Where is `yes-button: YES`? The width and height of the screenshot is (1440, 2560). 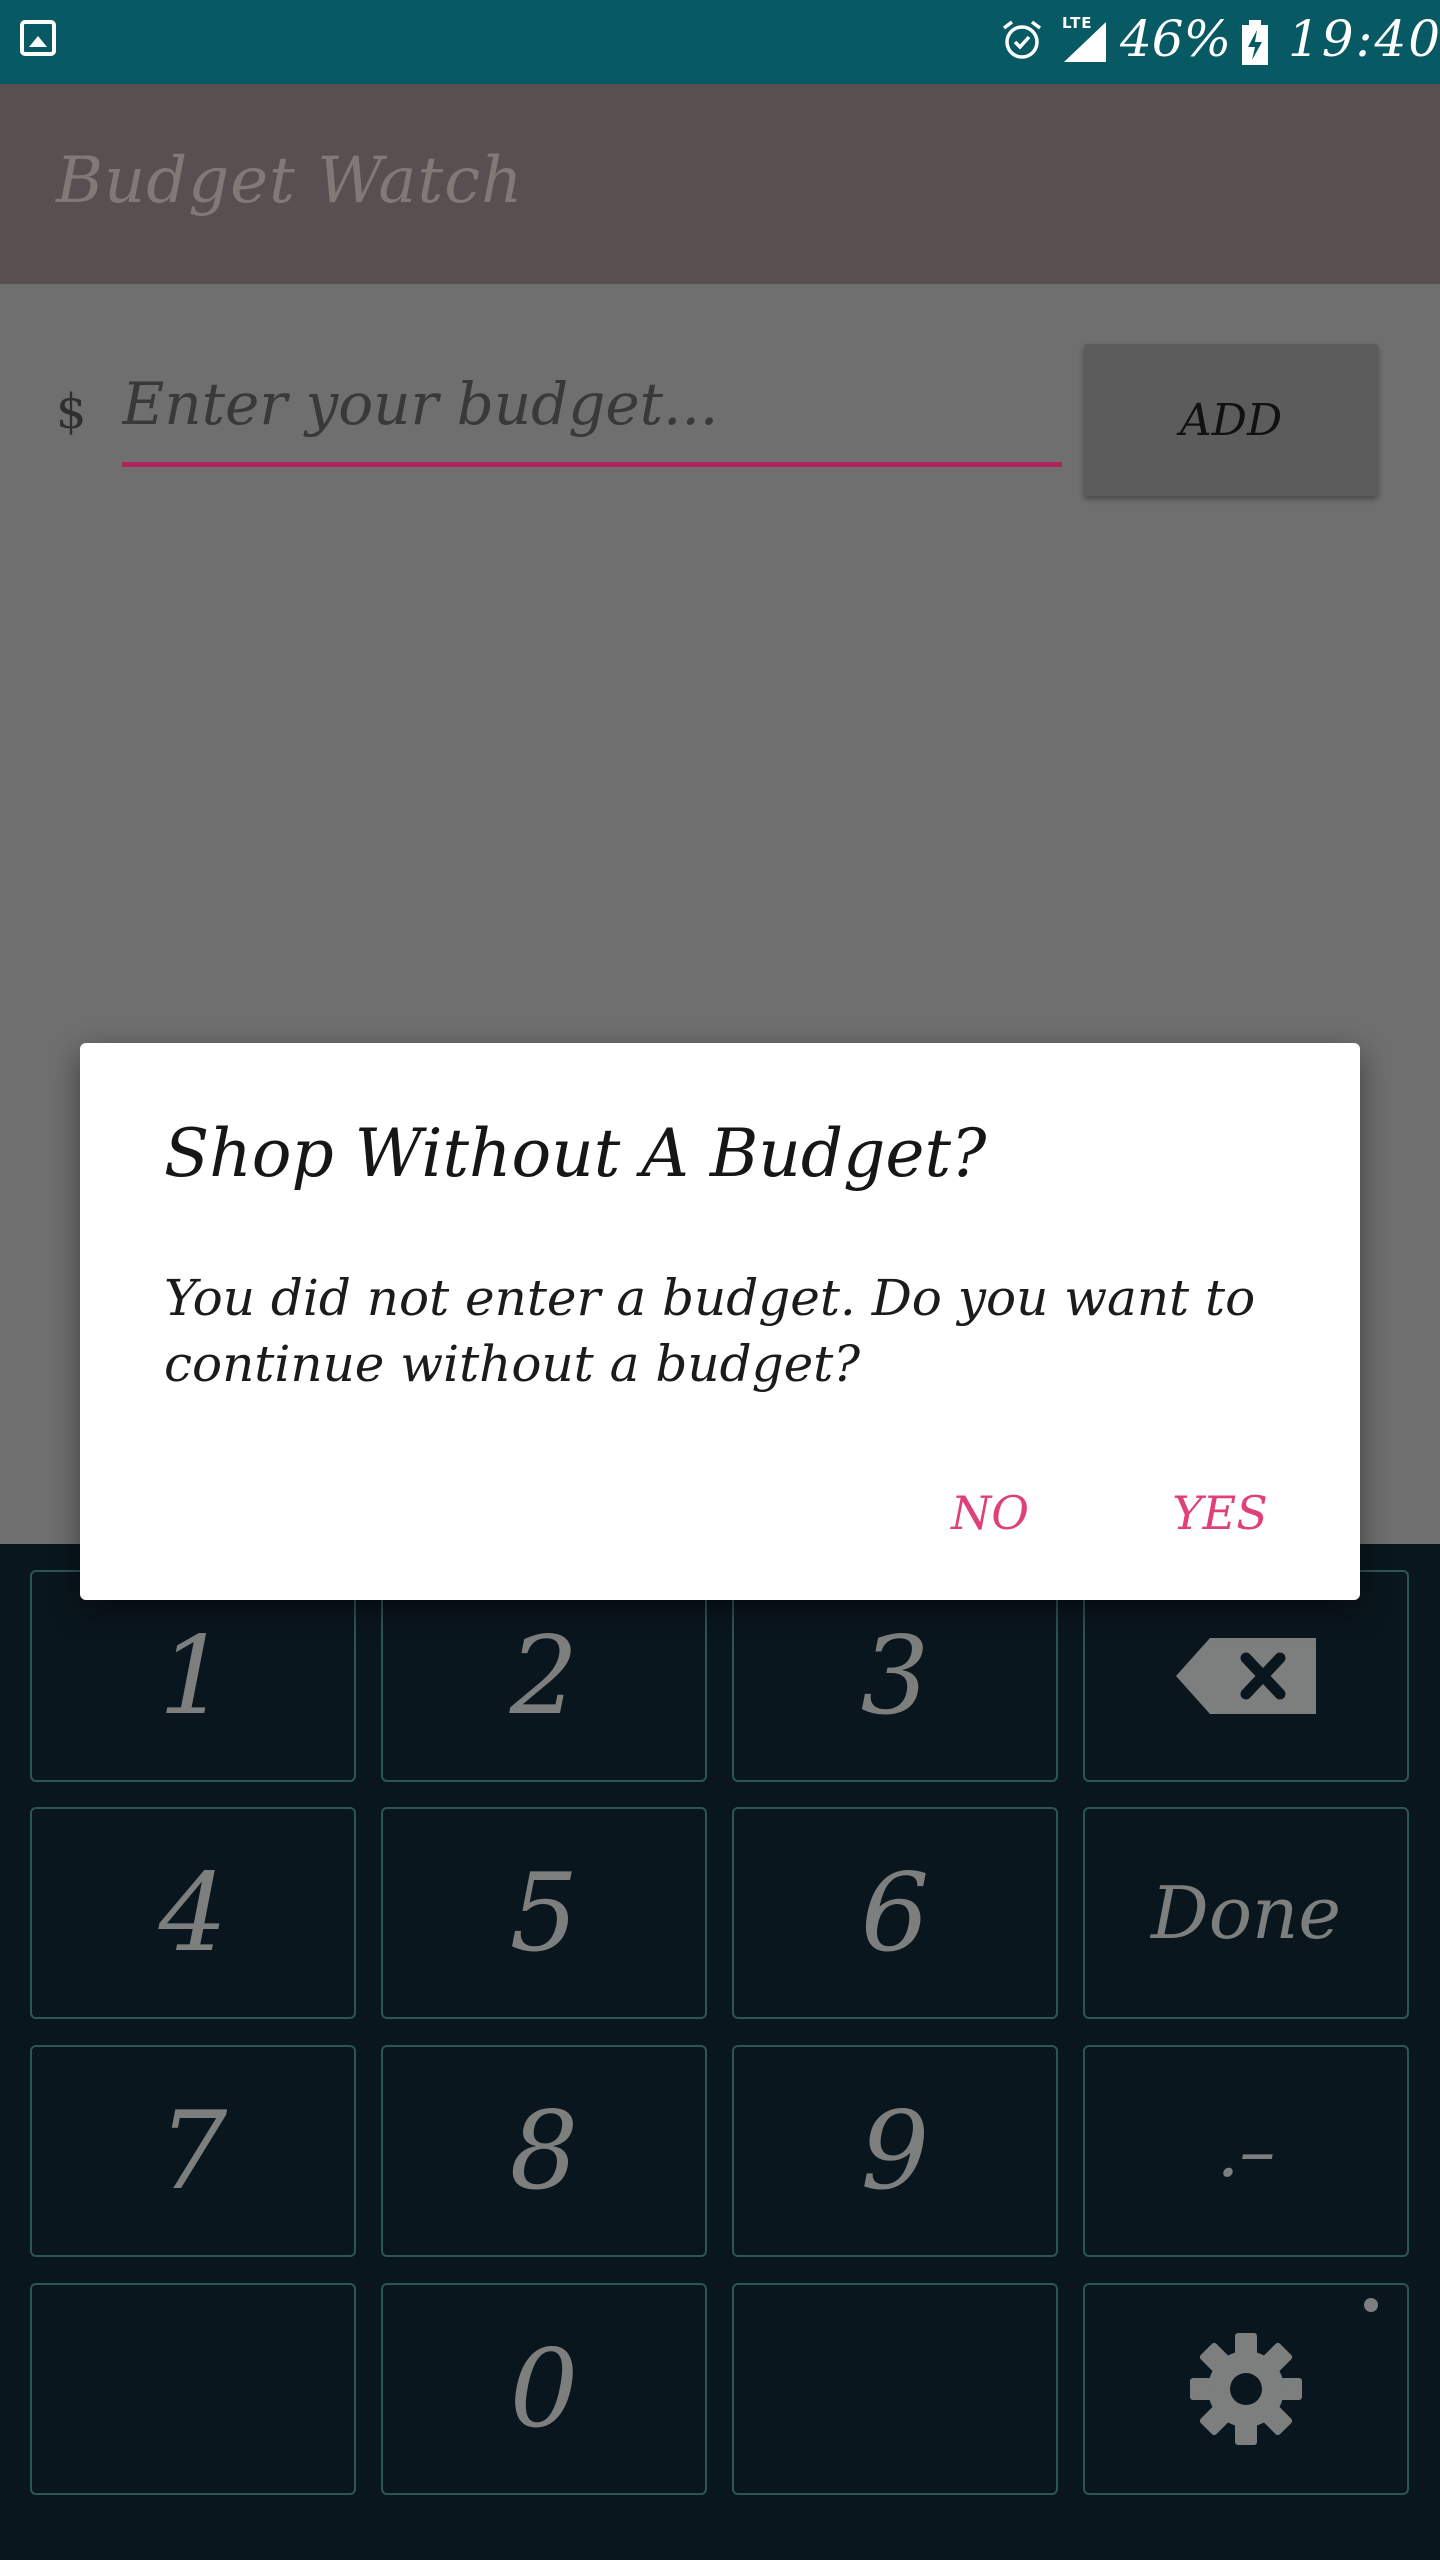 yes-button: YES is located at coordinates (1220, 1513).